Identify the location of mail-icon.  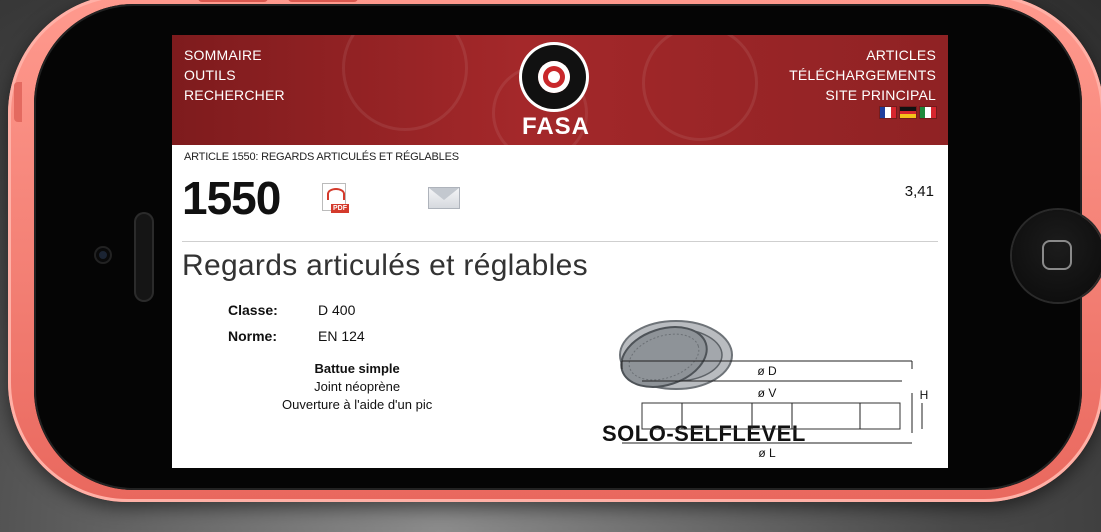
(444, 198).